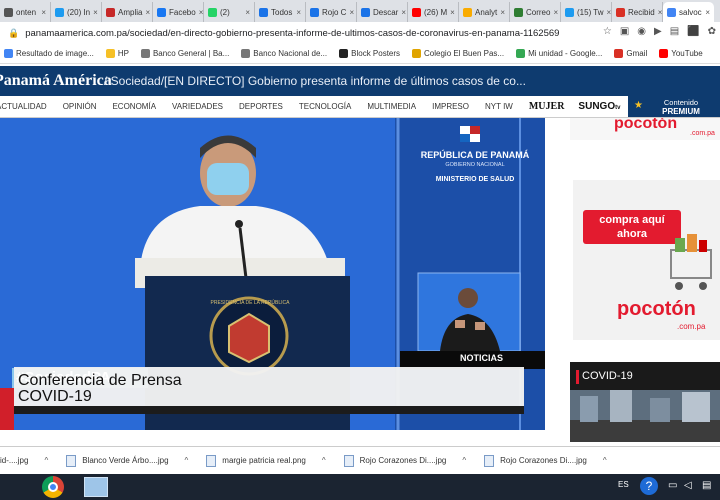 This screenshot has height=500, width=720. I want to click on tab-label: Amplia, so click(130, 12).